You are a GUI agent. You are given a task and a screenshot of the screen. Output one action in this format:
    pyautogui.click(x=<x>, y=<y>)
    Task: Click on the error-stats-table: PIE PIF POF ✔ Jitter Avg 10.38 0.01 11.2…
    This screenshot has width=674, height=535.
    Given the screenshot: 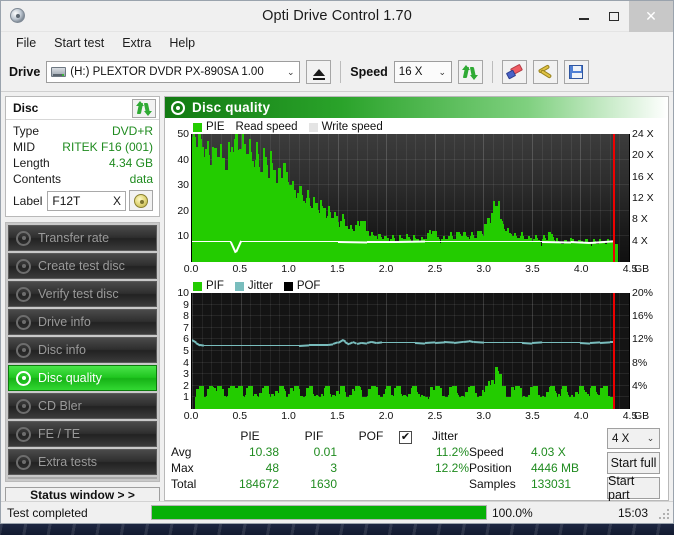 What is the action you would take?
    pyautogui.click(x=320, y=464)
    